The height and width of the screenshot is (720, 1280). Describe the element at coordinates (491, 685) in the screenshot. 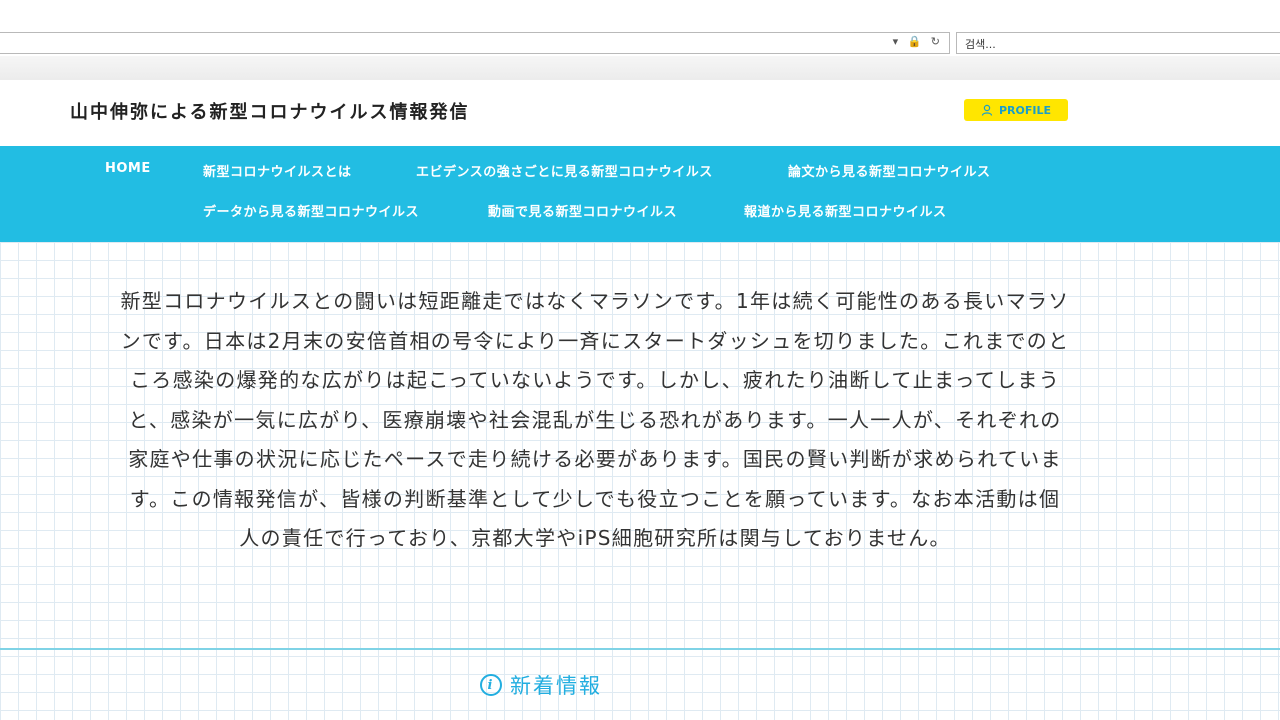

I see `info-icon: i` at that location.